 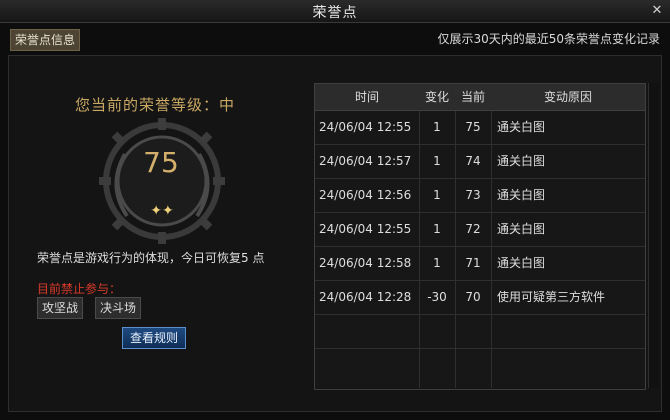 I want to click on row-current: 74, so click(x=473, y=161).